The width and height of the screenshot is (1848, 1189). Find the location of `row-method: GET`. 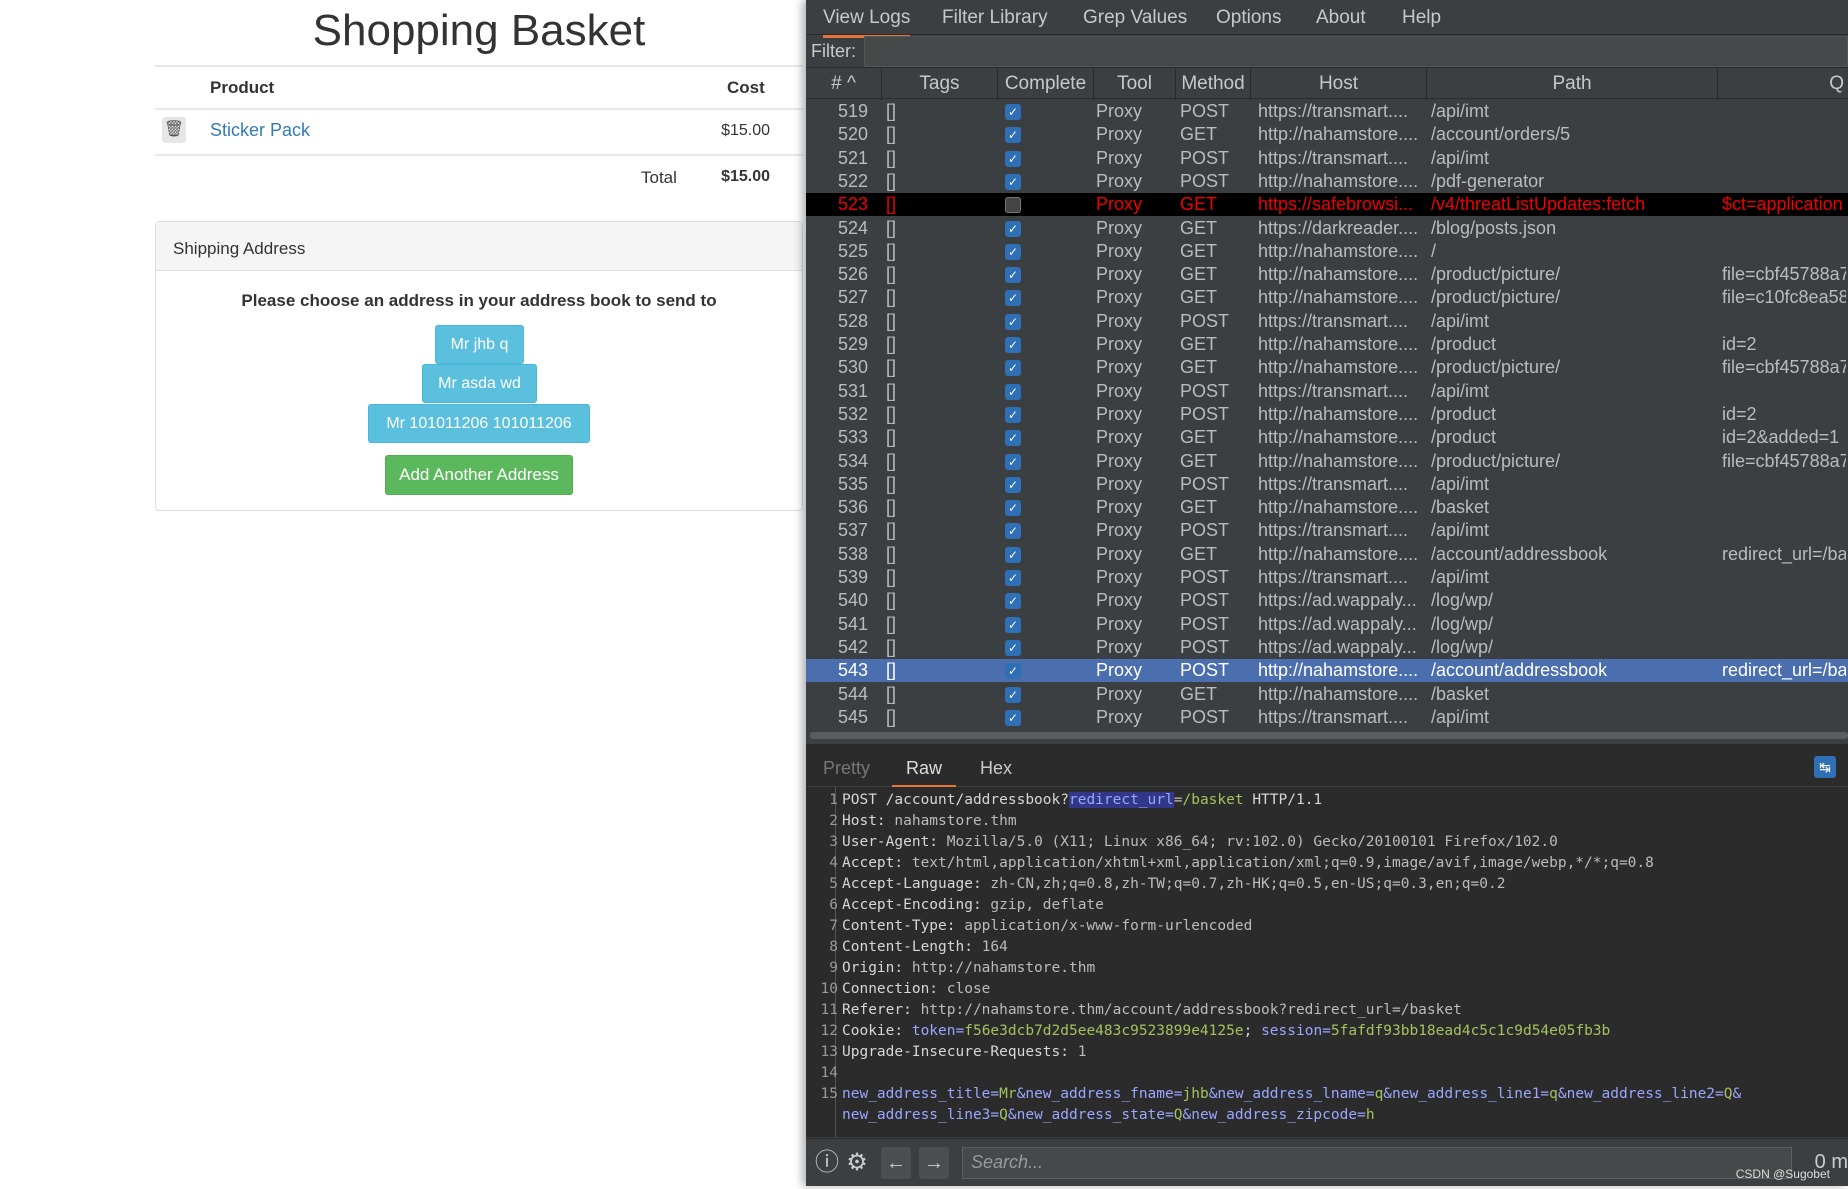

row-method: GET is located at coordinates (1199, 250).